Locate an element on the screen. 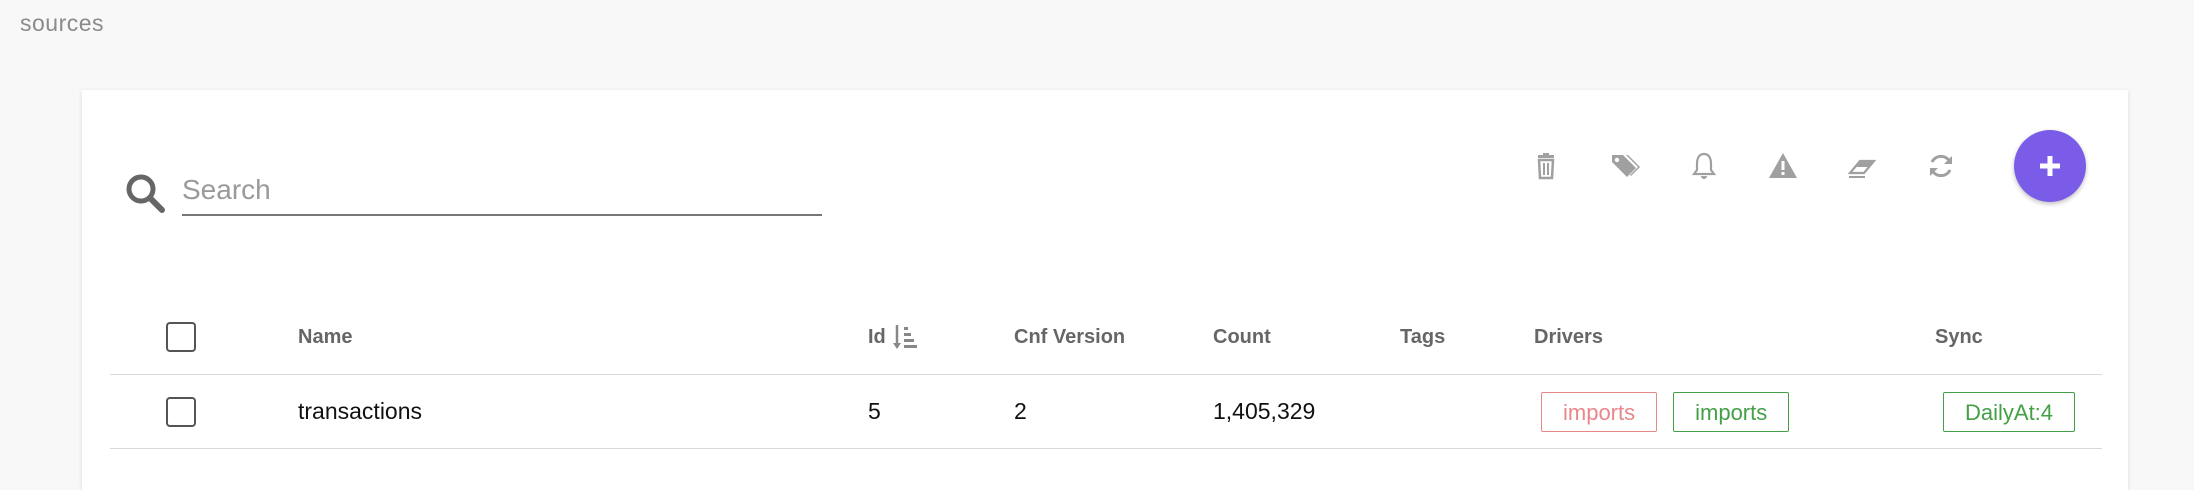  alerts-button is located at coordinates (1704, 166).